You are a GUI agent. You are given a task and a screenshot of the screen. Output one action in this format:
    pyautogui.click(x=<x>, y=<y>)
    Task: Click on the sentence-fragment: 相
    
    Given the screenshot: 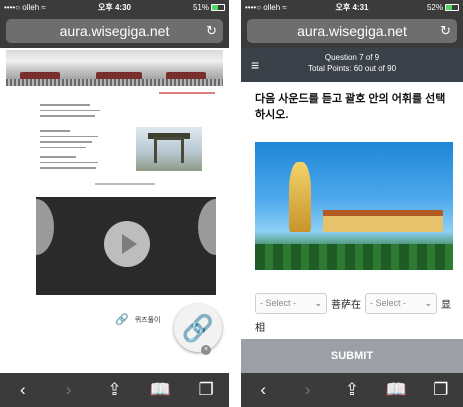 What is the action you would take?
    pyautogui.click(x=260, y=328)
    